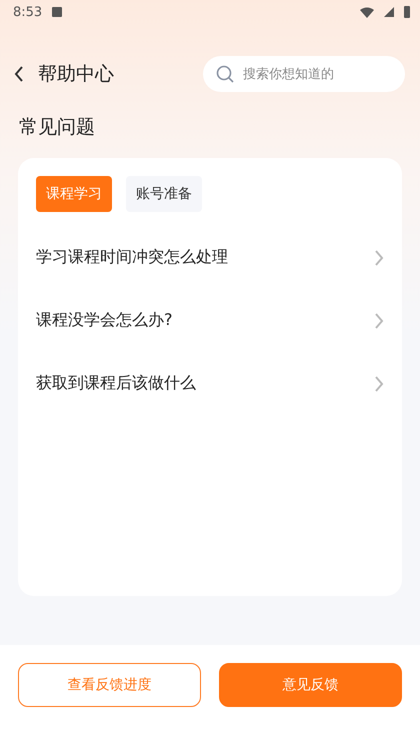 This screenshot has height=746, width=420. Describe the element at coordinates (57, 127) in the screenshot. I see `section-title: 常见问题` at that location.